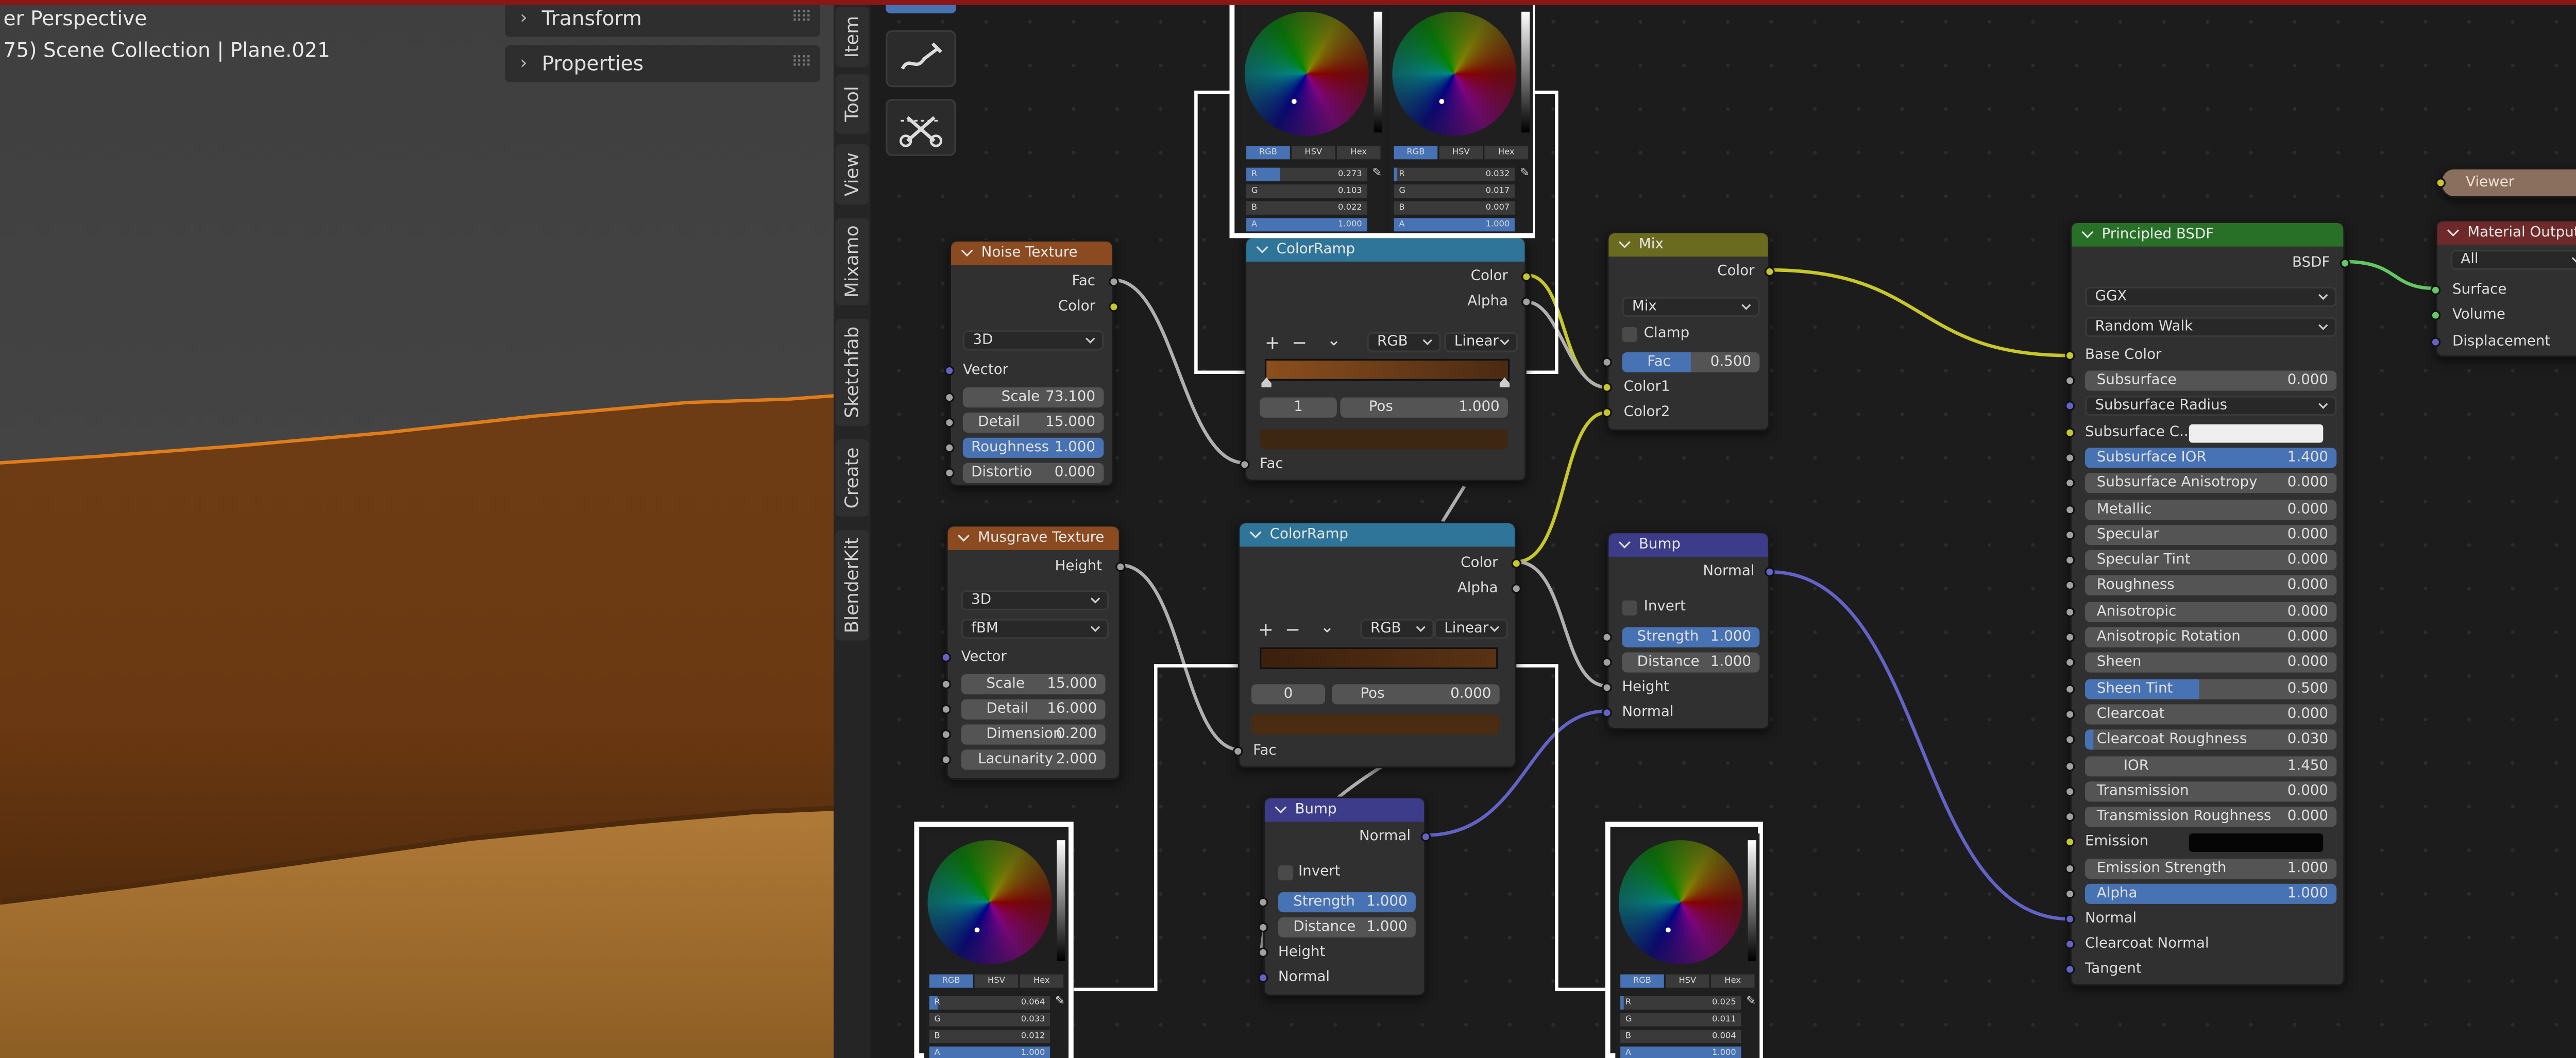 Image resolution: width=2576 pixels, height=1058 pixels. I want to click on ramp2-interpolation-dropdown: Linear, so click(1471, 629).